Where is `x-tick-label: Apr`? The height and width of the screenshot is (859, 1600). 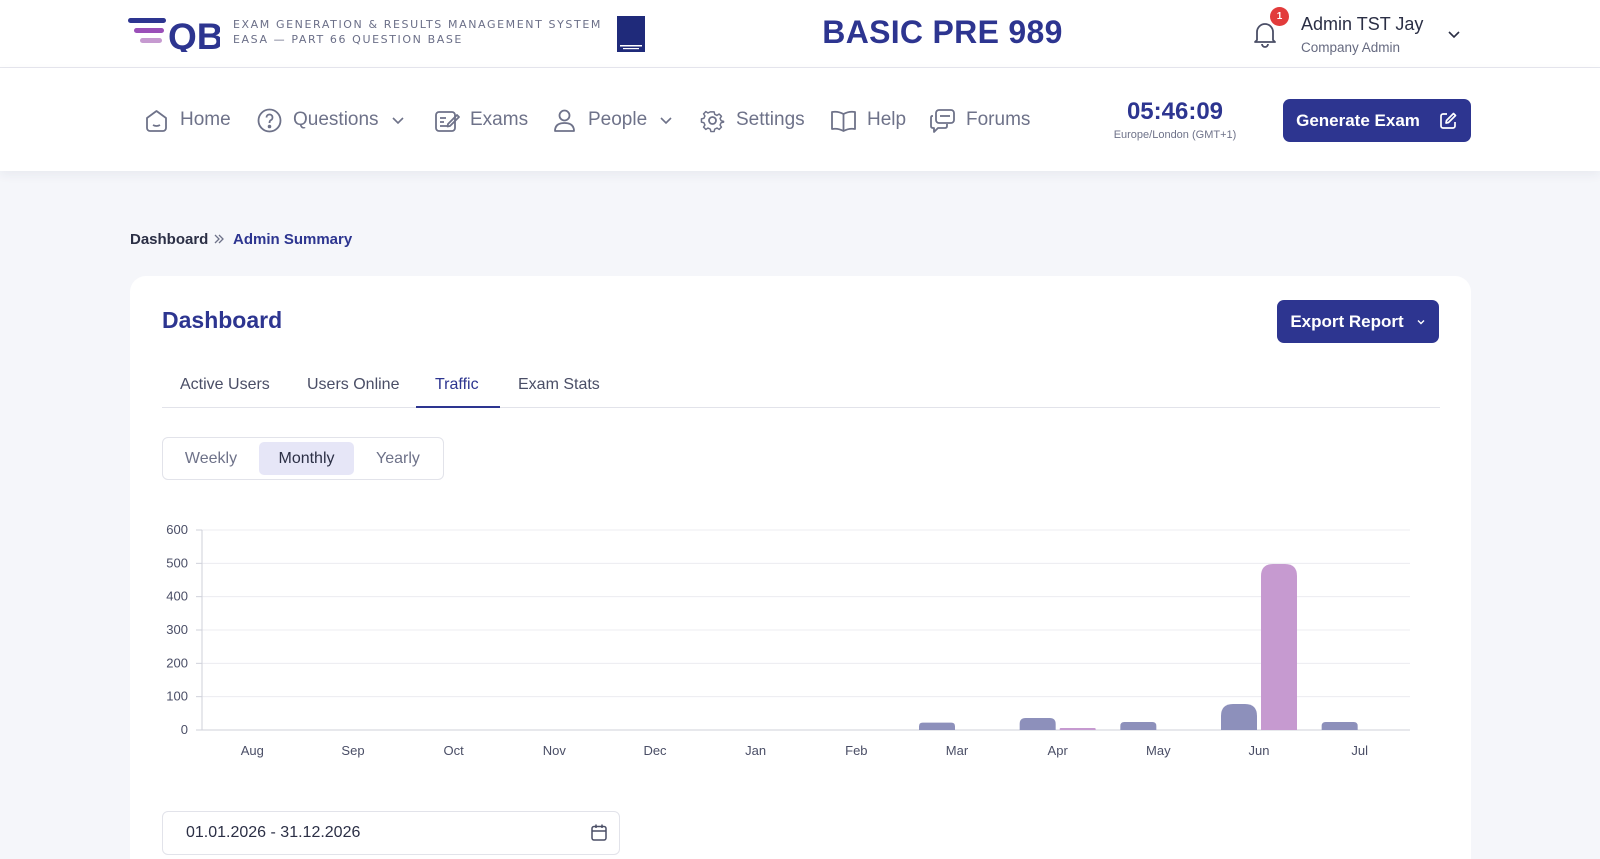
x-tick-label: Apr is located at coordinates (1058, 750).